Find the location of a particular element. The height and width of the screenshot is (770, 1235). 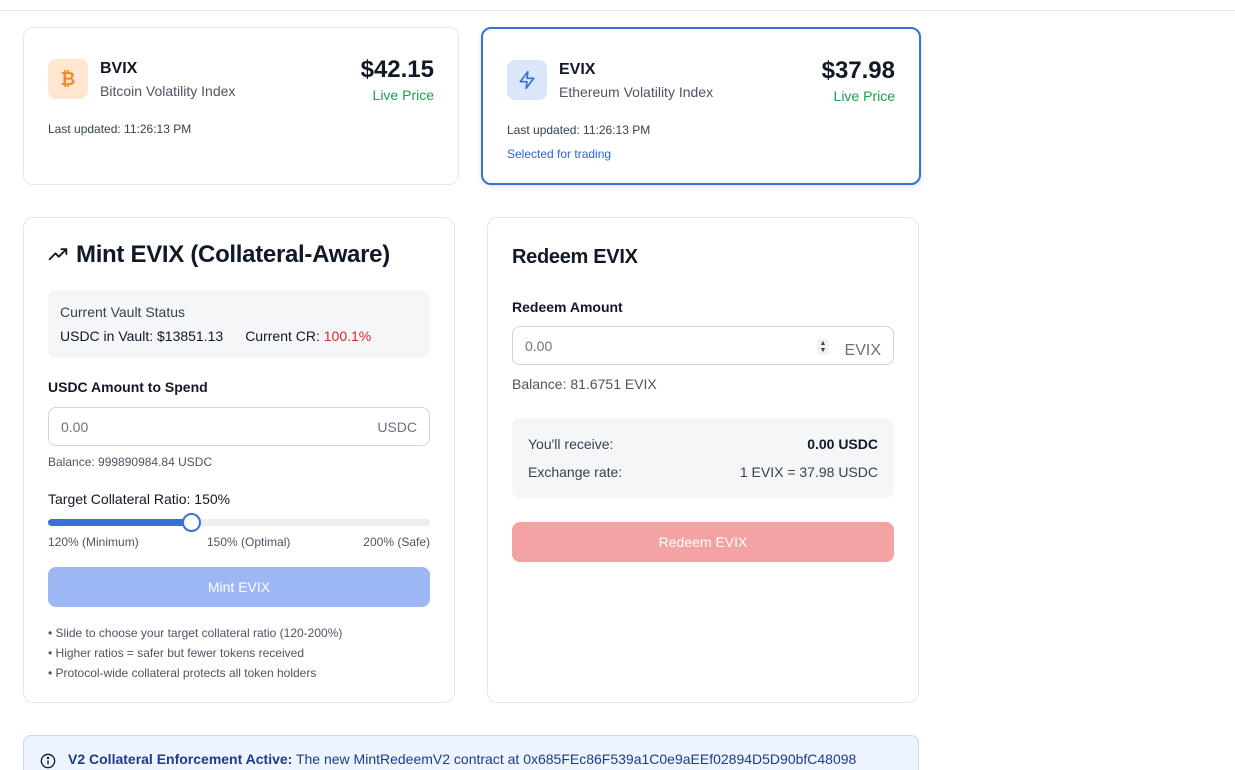

evix-balance: Balance: 81.6751 EVIX is located at coordinates (584, 384).